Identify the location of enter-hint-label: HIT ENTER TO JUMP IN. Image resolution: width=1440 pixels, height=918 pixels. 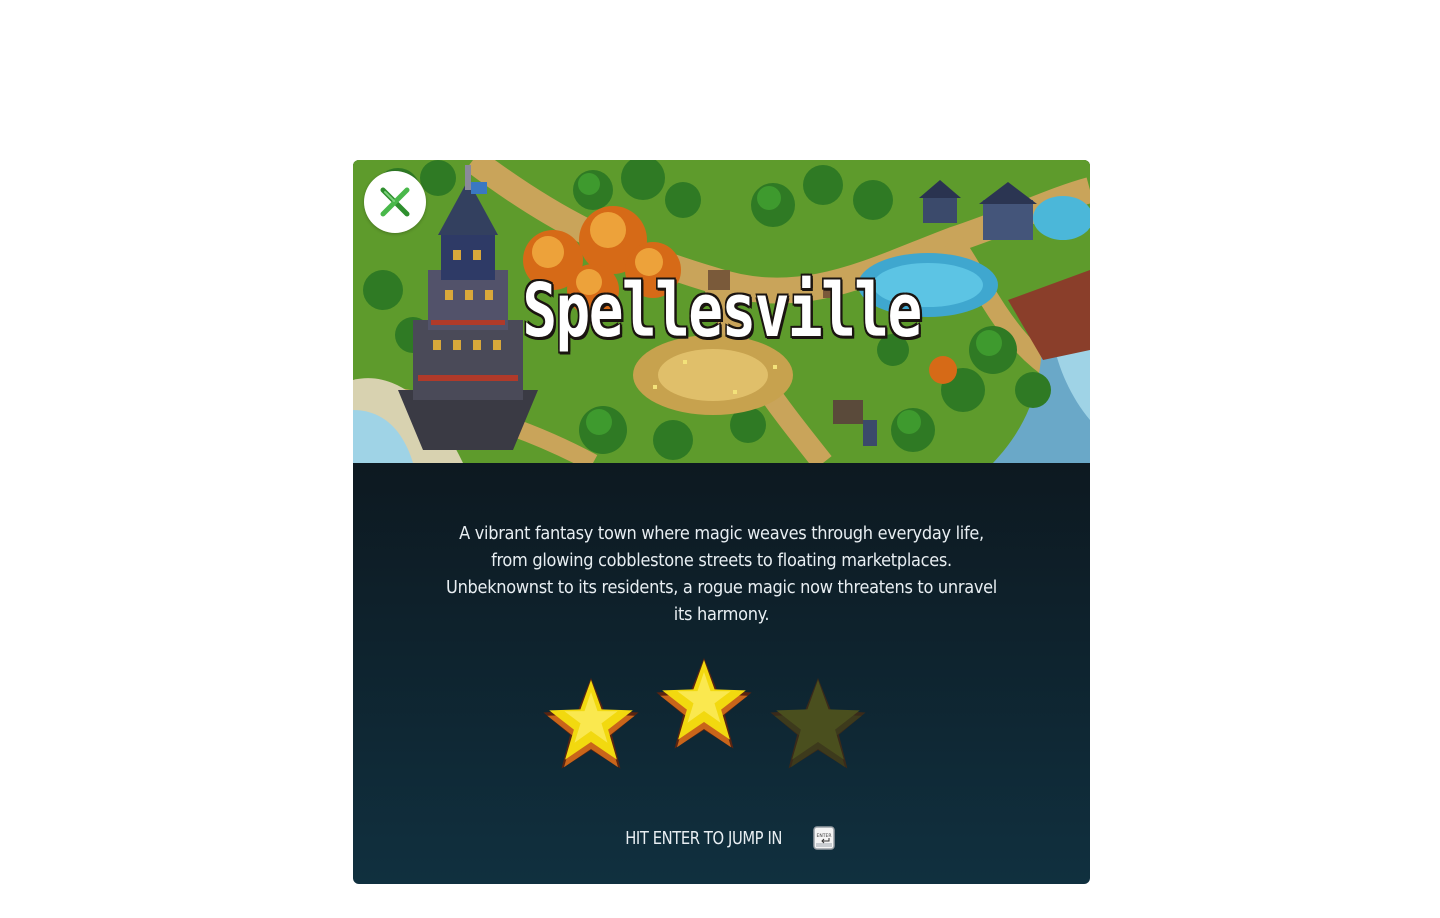
(704, 838).